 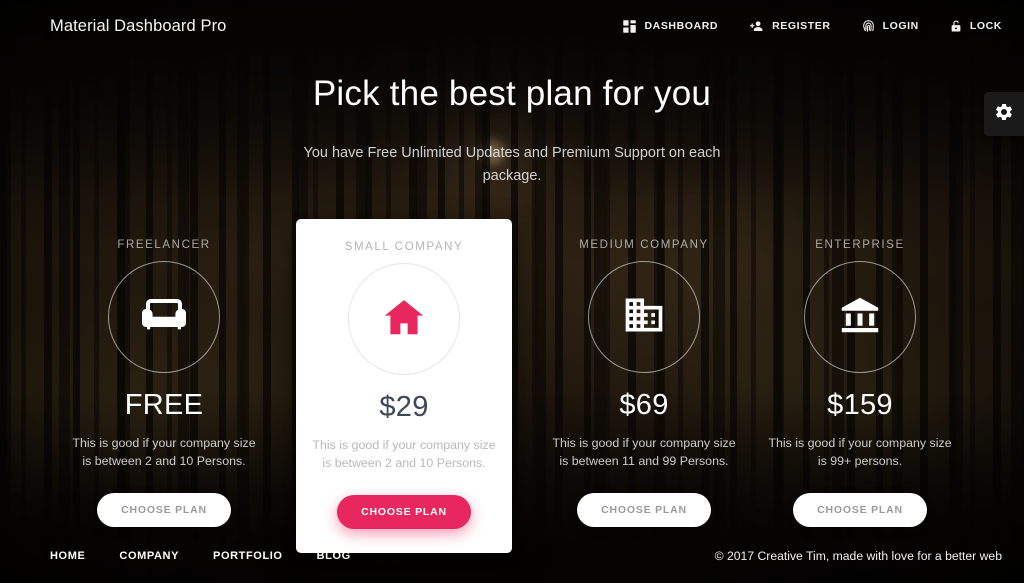 What do you see at coordinates (164, 245) in the screenshot?
I see `plan-name: FREELANCER` at bounding box center [164, 245].